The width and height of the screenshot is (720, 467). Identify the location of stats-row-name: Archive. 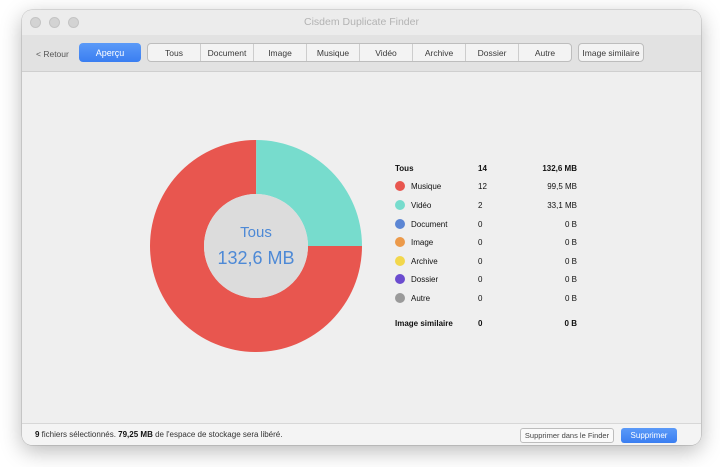
(424, 261).